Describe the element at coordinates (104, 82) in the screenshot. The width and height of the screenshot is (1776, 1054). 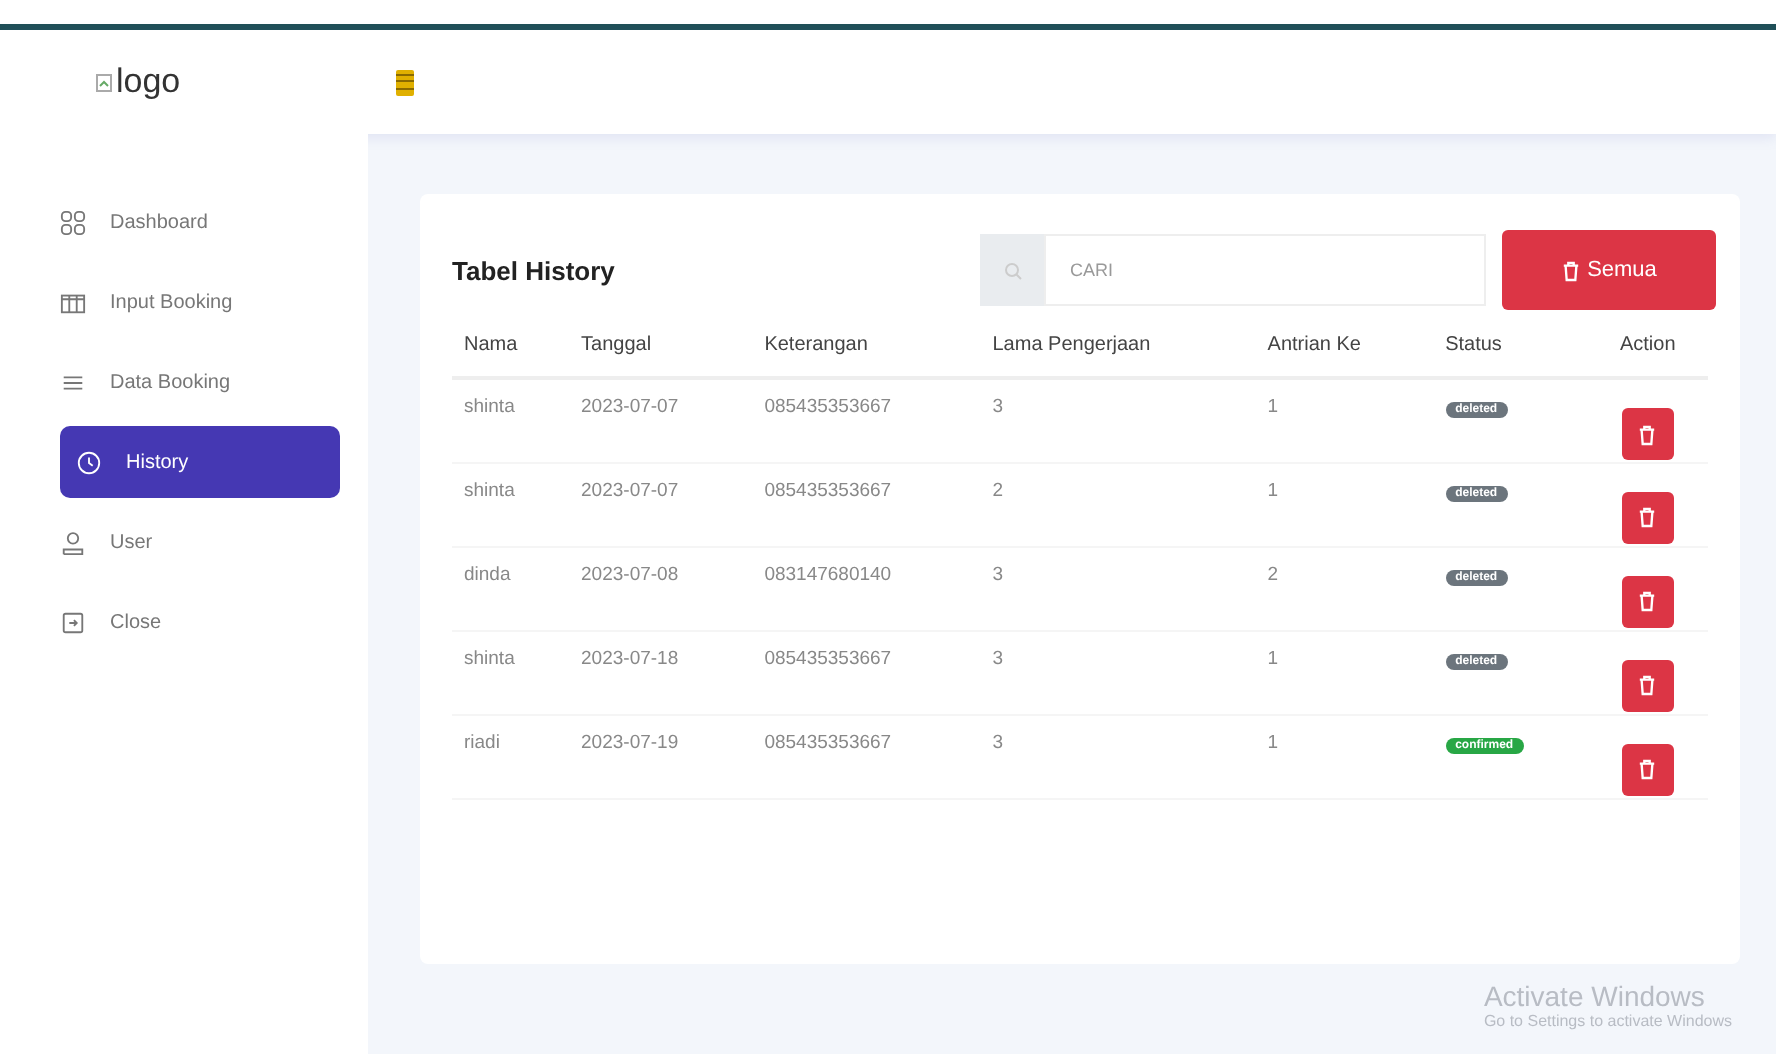
I see `broken-image-icon` at that location.